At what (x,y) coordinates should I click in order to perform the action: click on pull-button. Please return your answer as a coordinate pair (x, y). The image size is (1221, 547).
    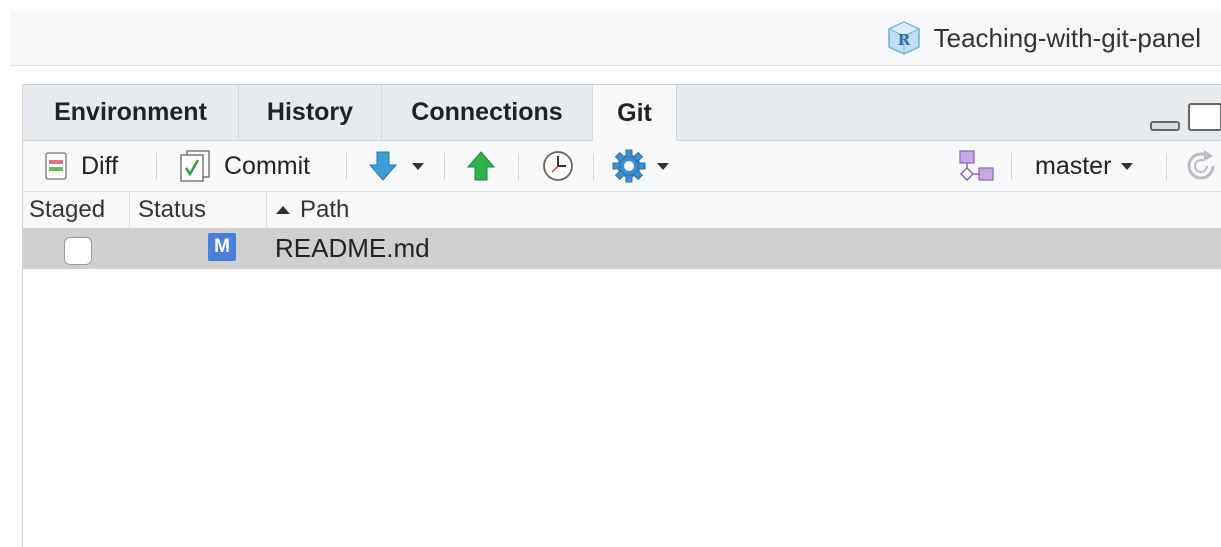
    Looking at the image, I should click on (396, 166).